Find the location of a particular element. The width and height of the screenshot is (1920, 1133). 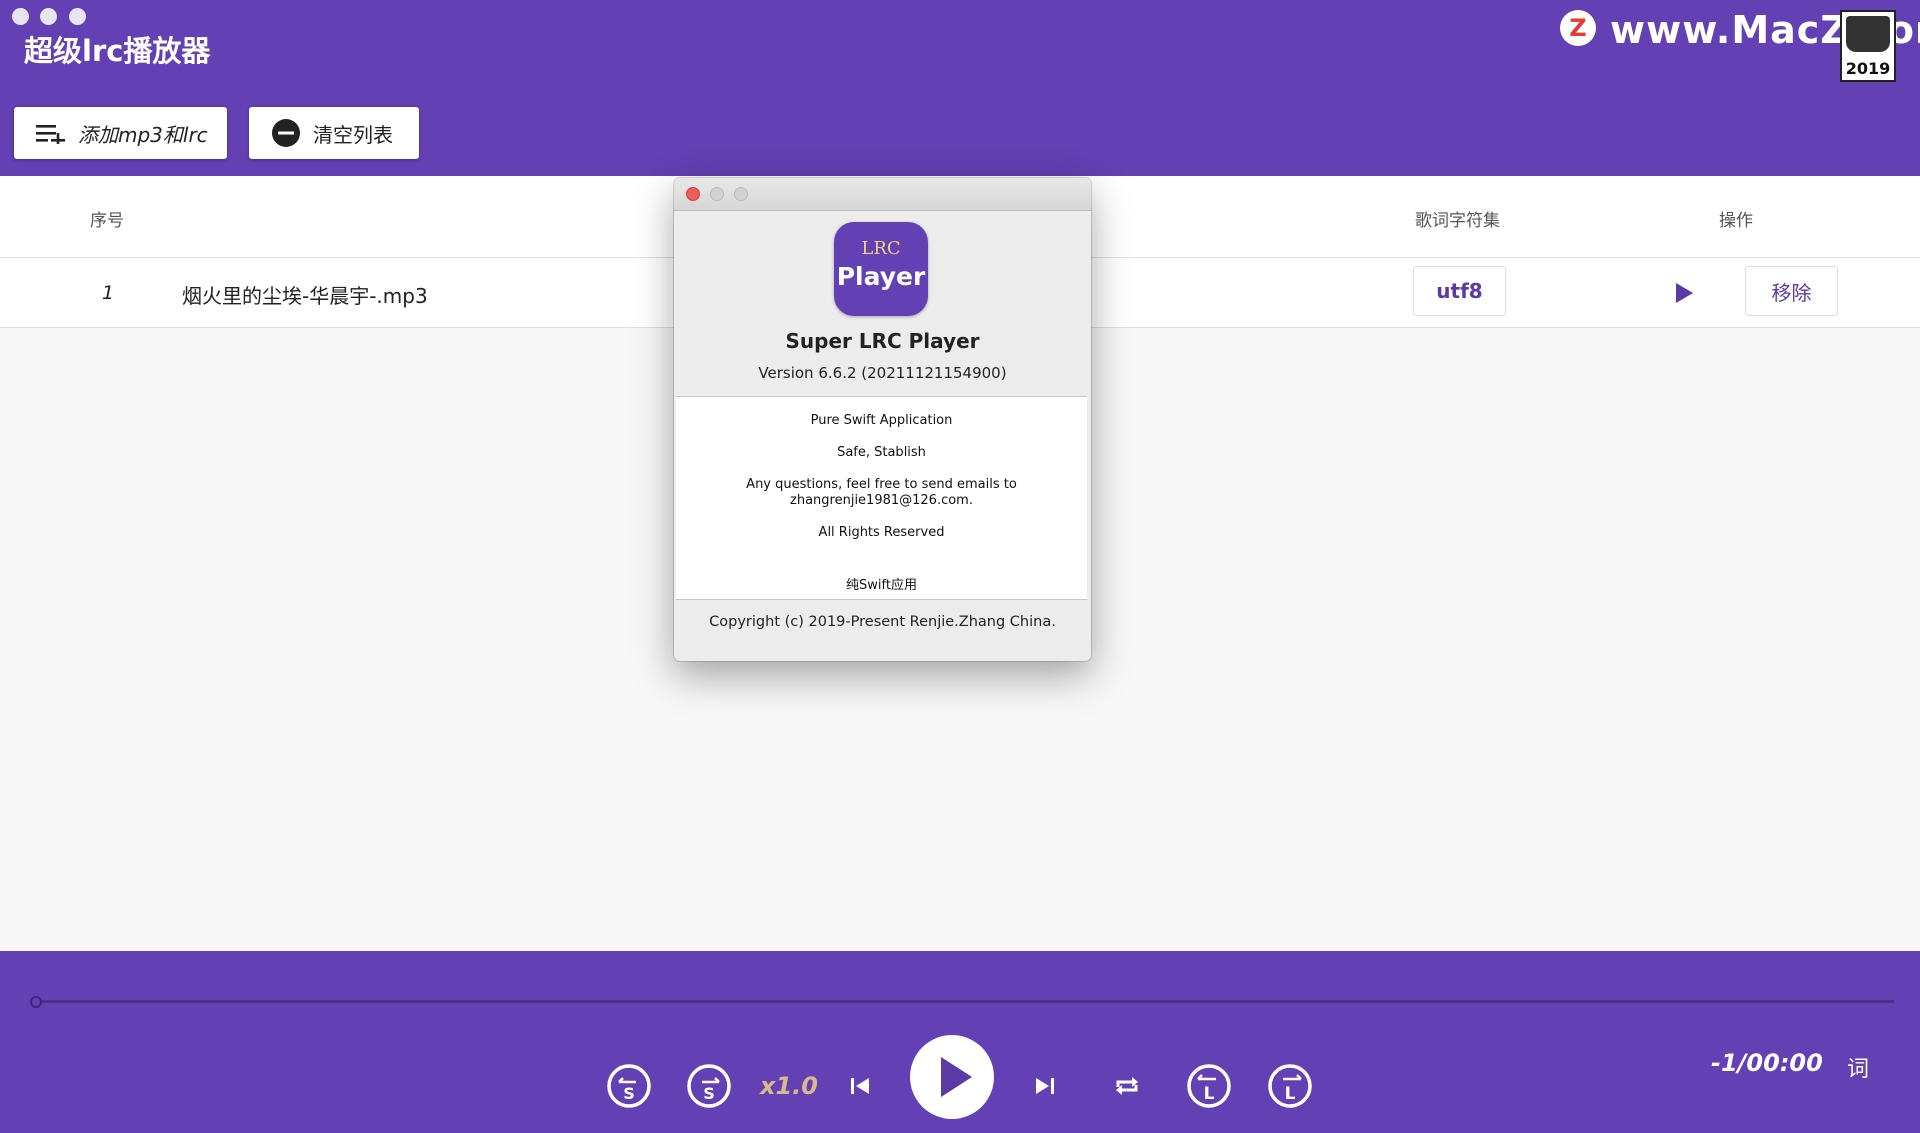

credit-line: zhangrenjie1981@126.com. is located at coordinates (881, 500).